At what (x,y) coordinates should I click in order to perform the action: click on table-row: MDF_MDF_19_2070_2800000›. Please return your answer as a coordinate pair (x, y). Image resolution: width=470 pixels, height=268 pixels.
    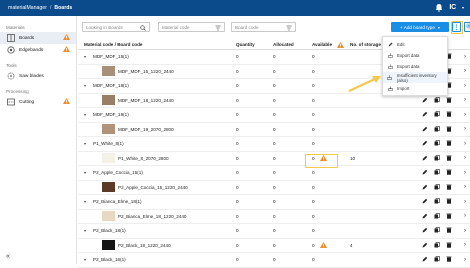
    Looking at the image, I should click on (274, 130).